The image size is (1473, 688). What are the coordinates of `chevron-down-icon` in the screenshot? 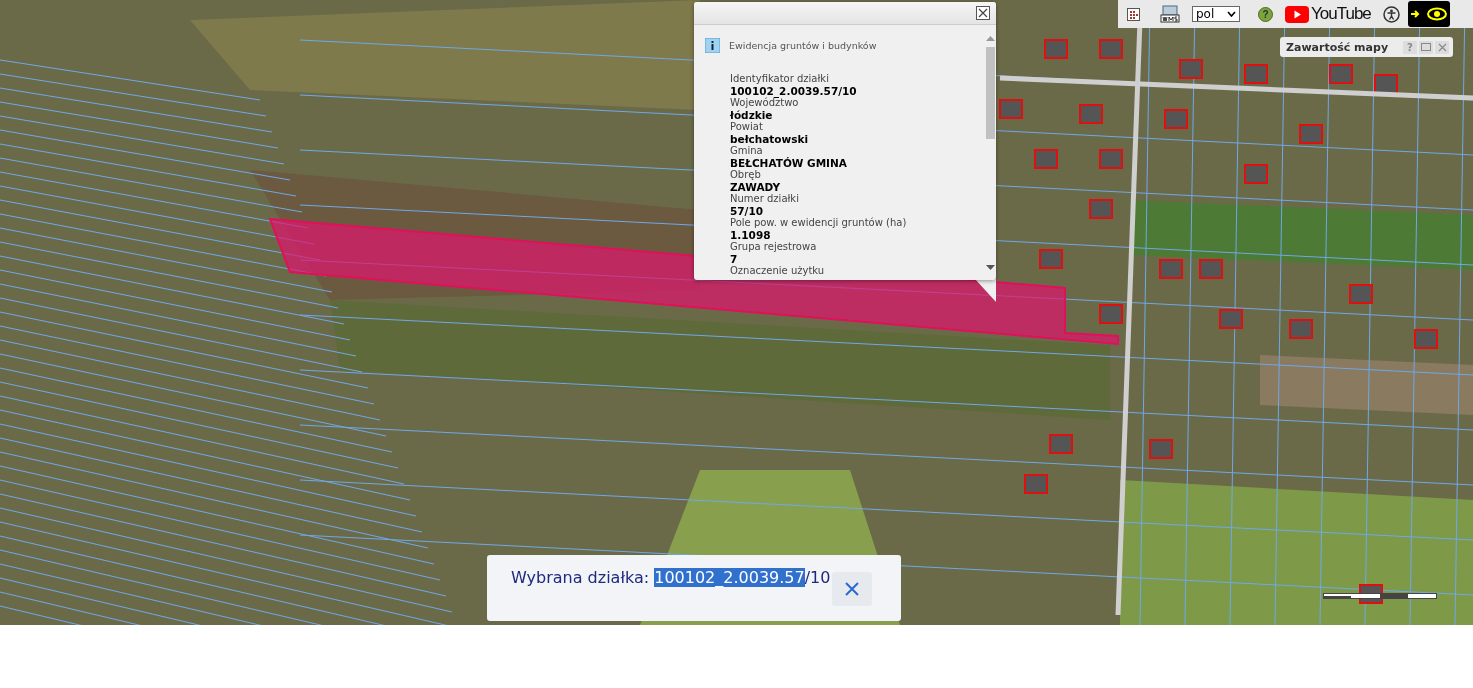 It's located at (1231, 14).